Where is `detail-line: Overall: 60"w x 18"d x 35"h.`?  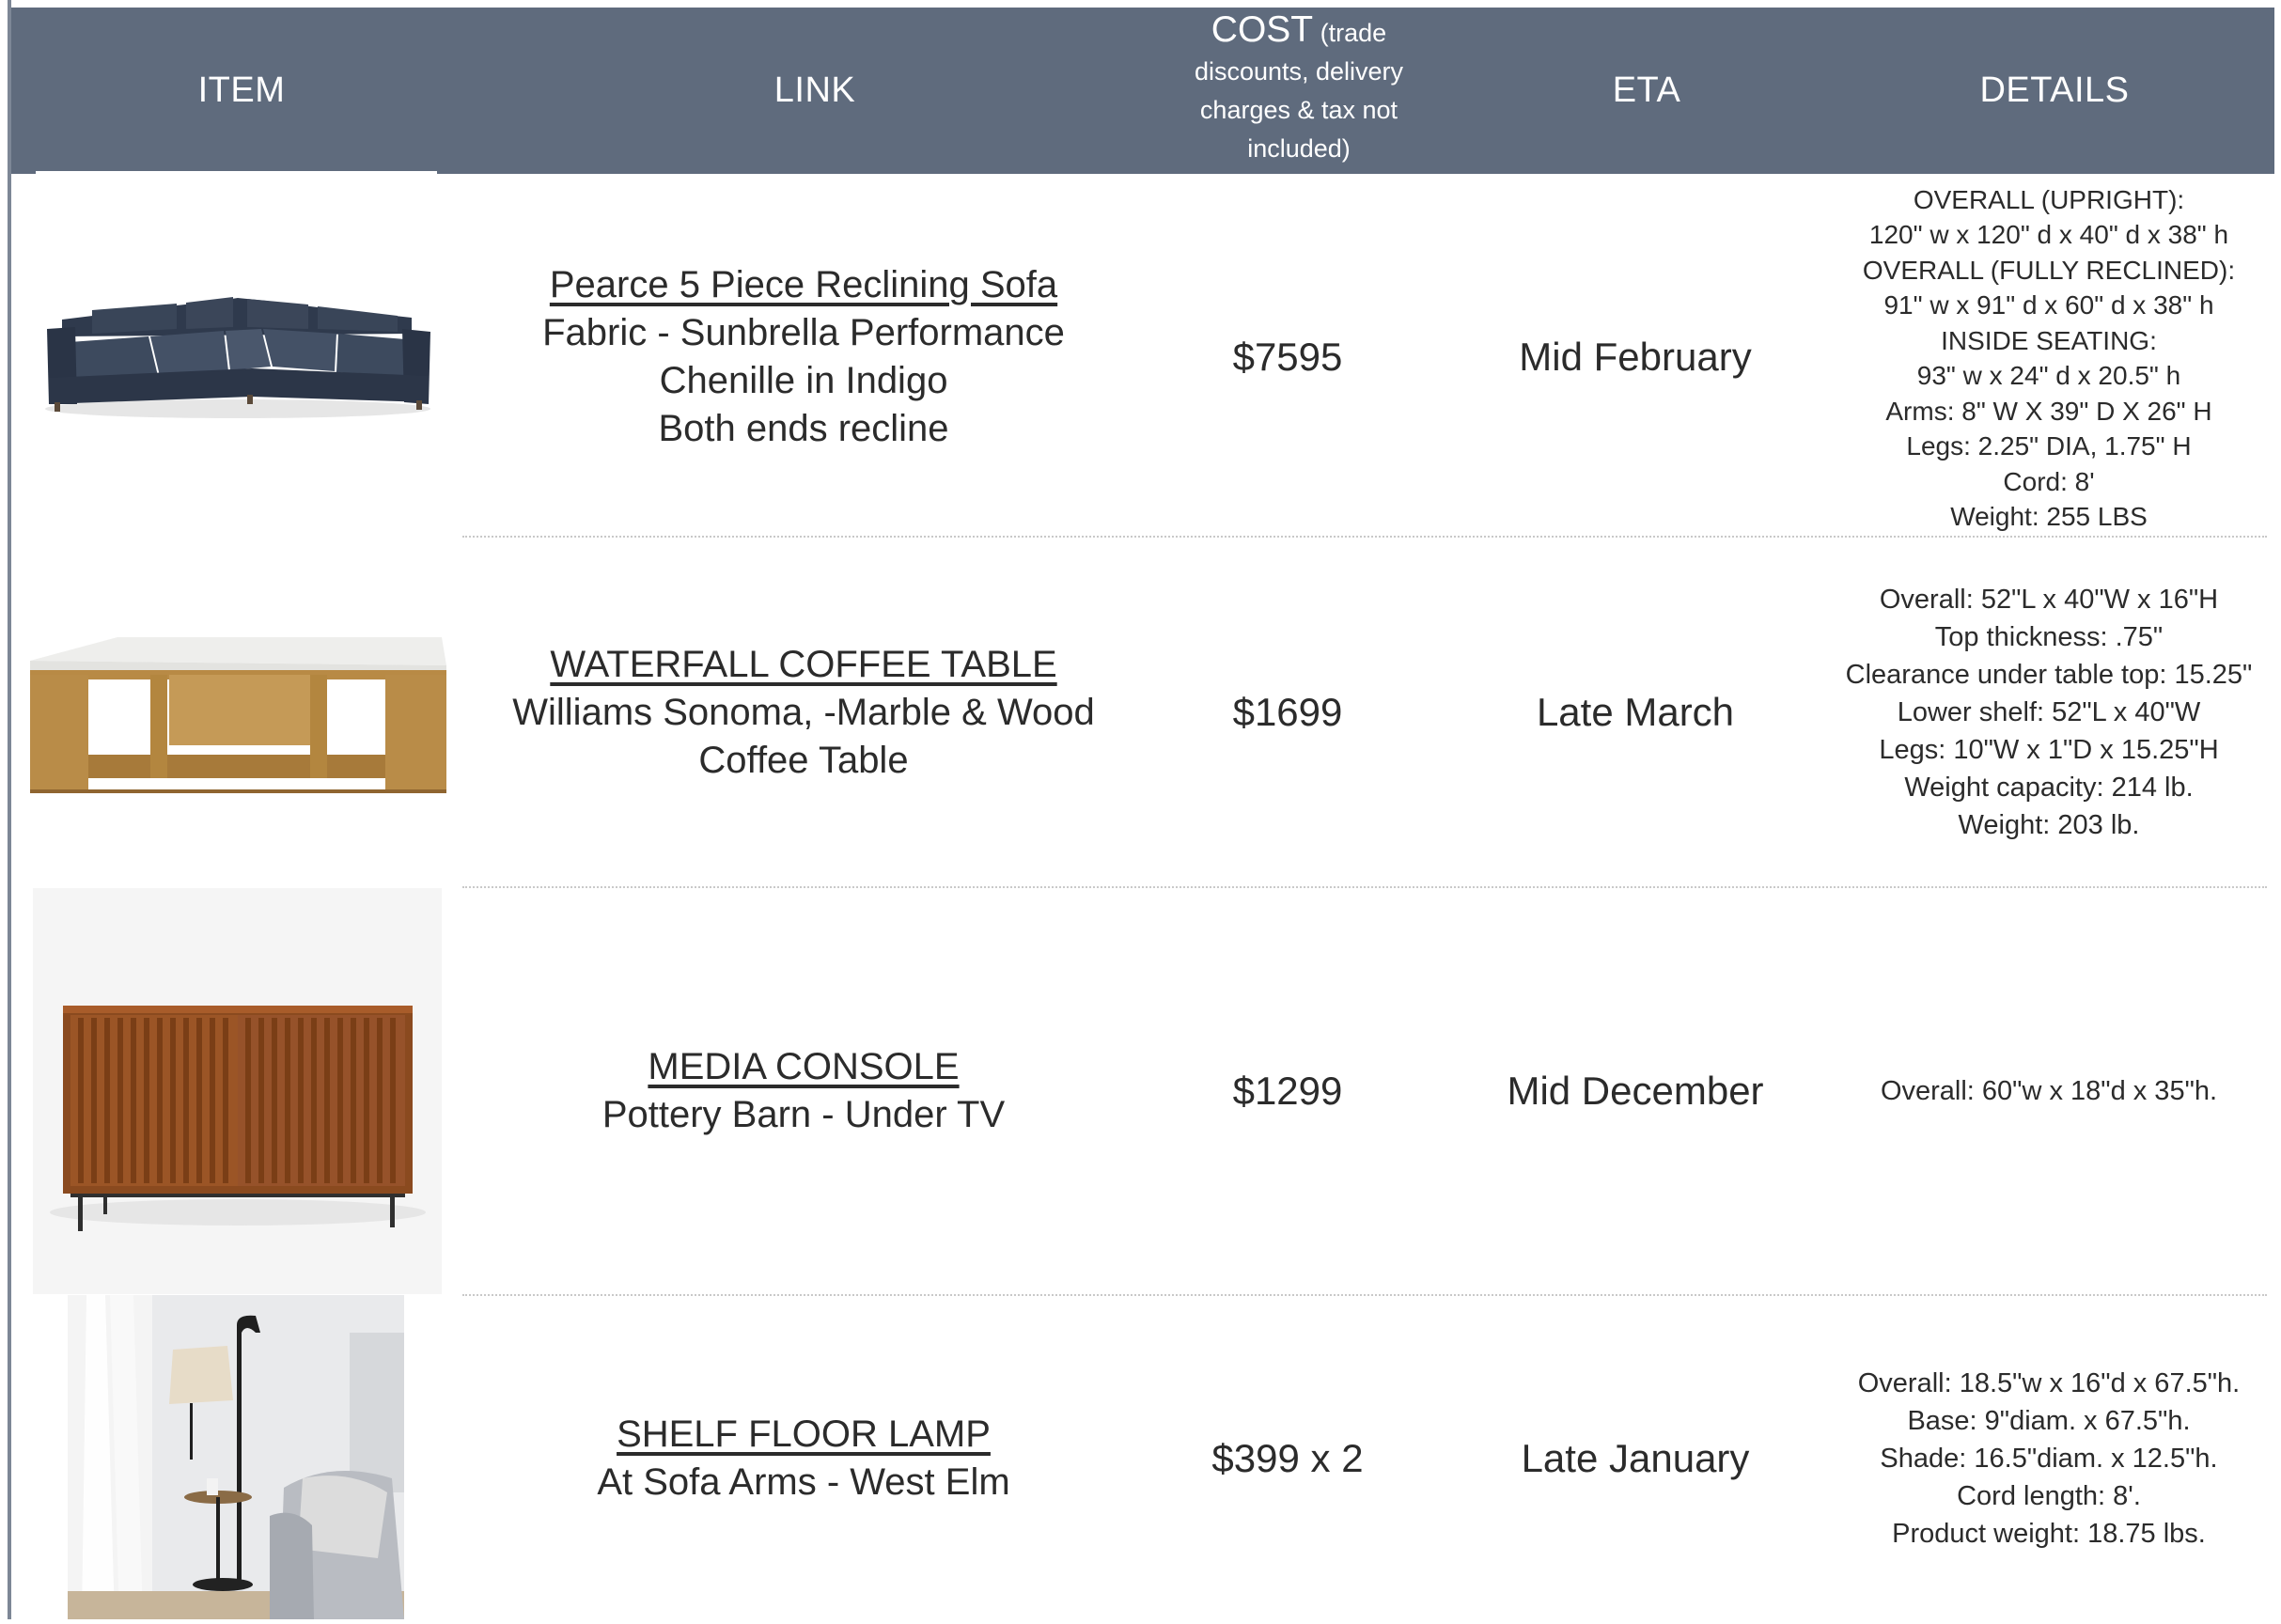 detail-line: Overall: 60"w x 18"d x 35"h. is located at coordinates (2049, 1091).